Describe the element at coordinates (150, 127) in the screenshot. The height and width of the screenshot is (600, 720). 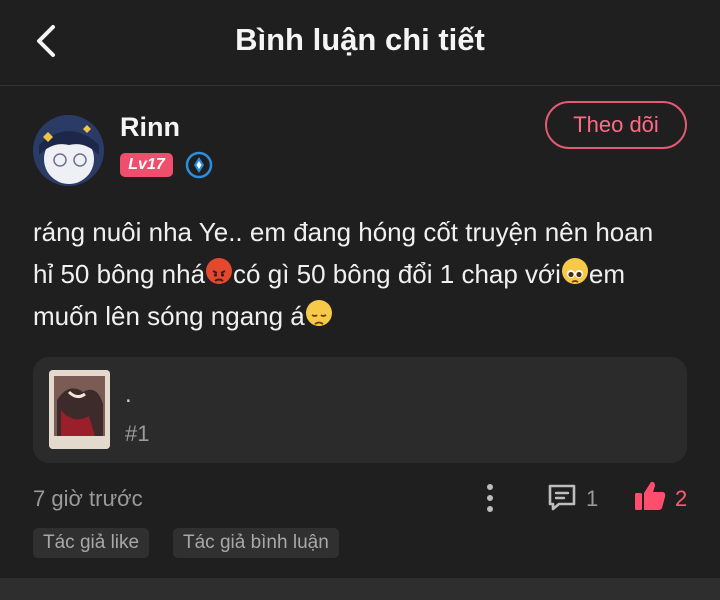
I see `username: Rinn` at that location.